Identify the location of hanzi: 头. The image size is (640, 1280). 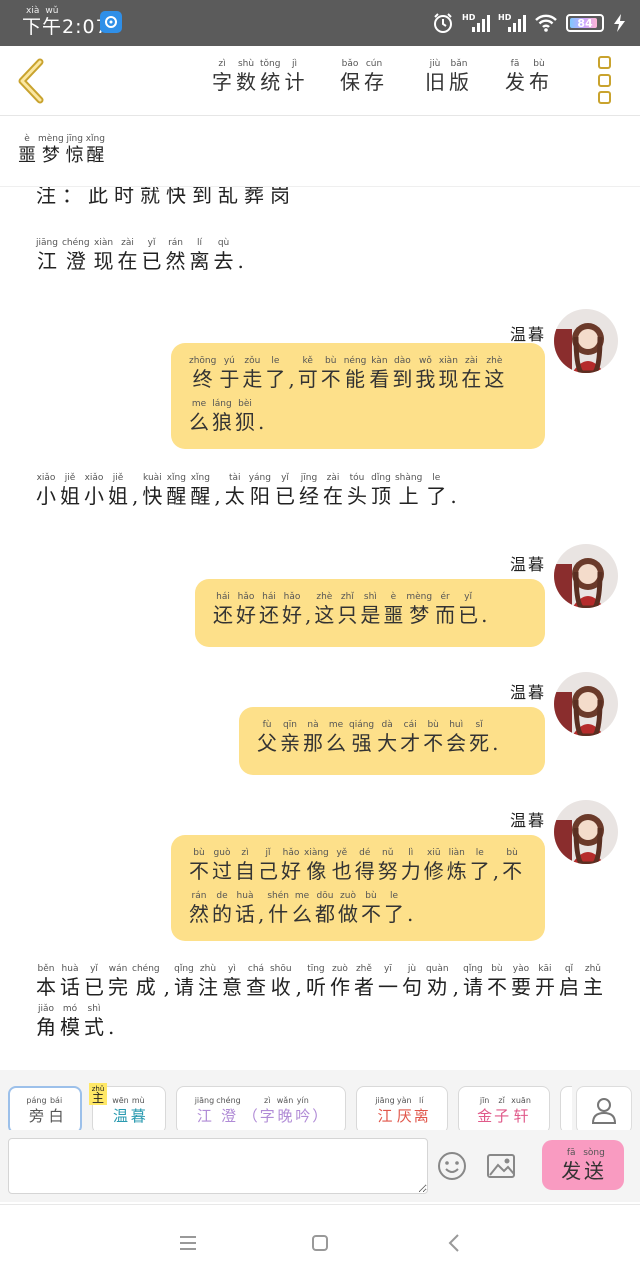
(356, 496).